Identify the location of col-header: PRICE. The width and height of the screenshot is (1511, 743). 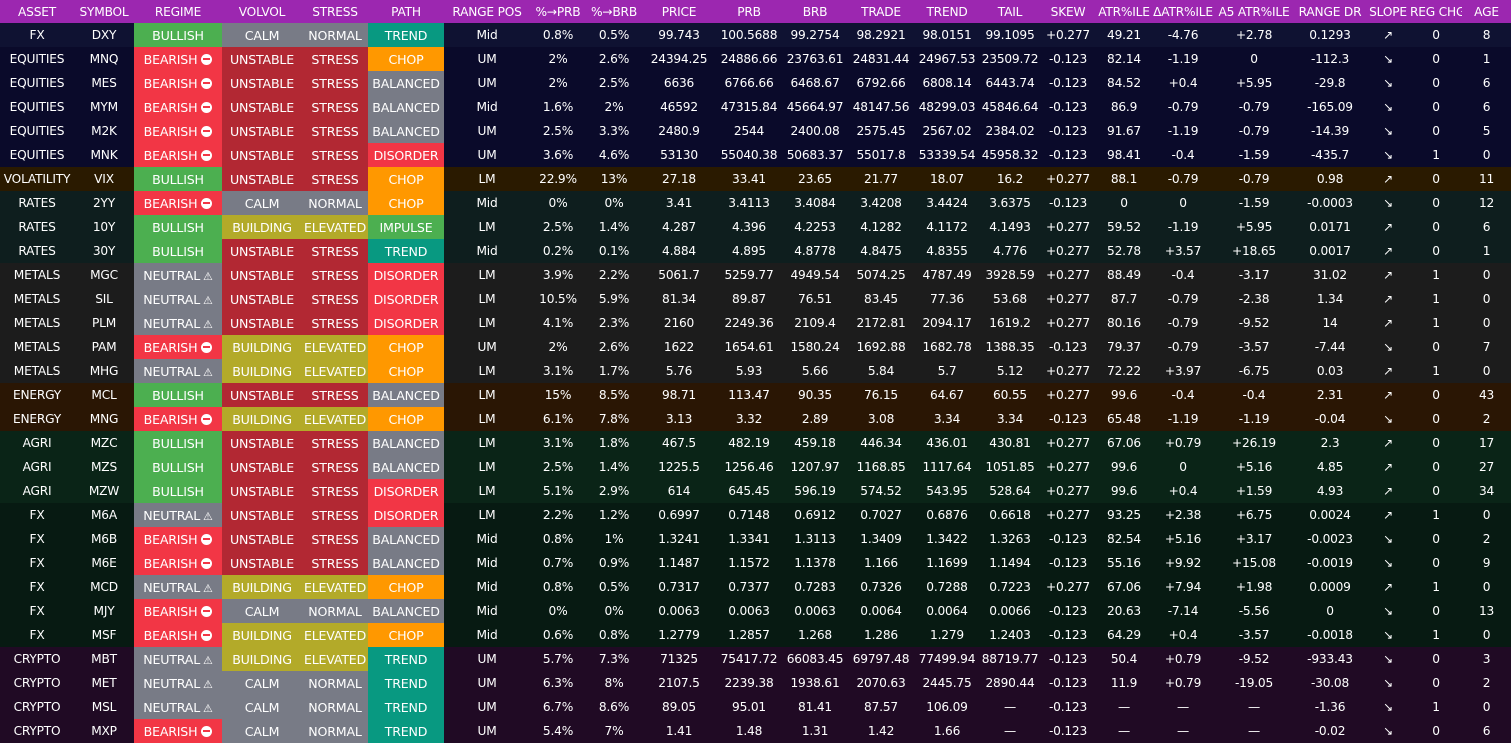
(679, 11).